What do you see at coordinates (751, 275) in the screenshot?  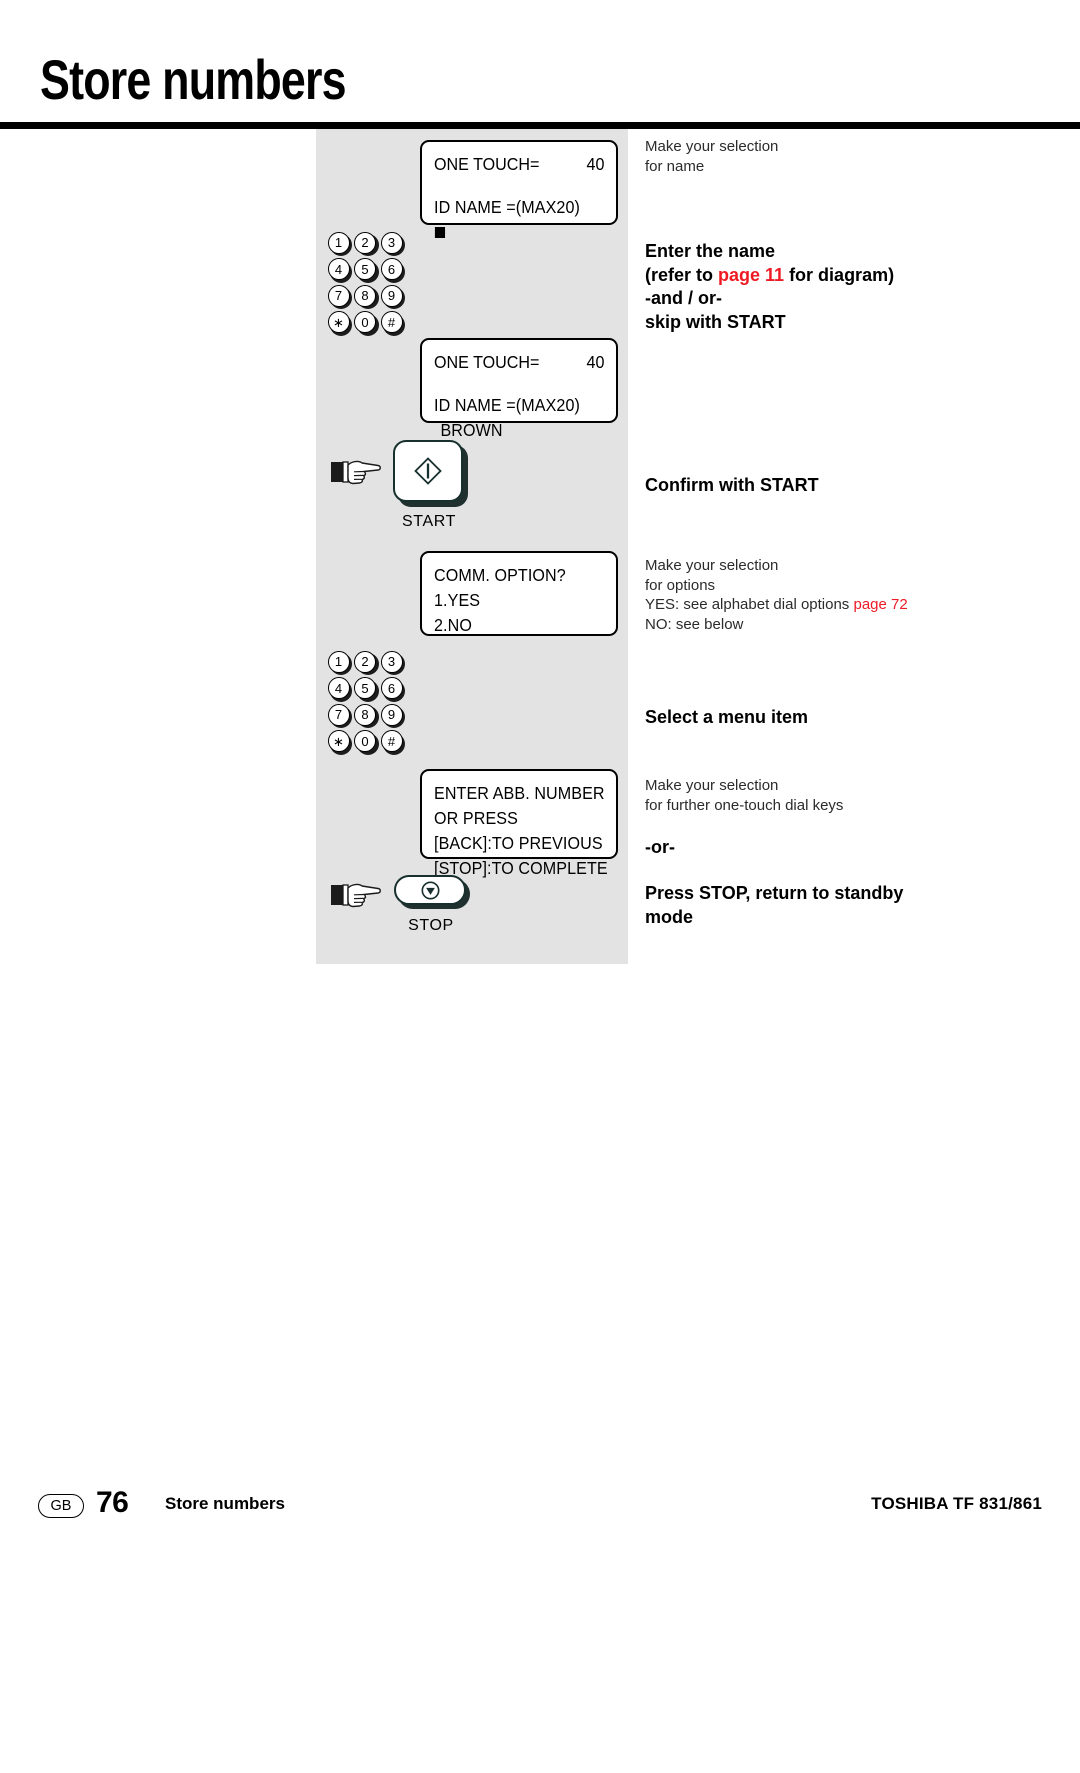 I see `link-page-11: page 11` at bounding box center [751, 275].